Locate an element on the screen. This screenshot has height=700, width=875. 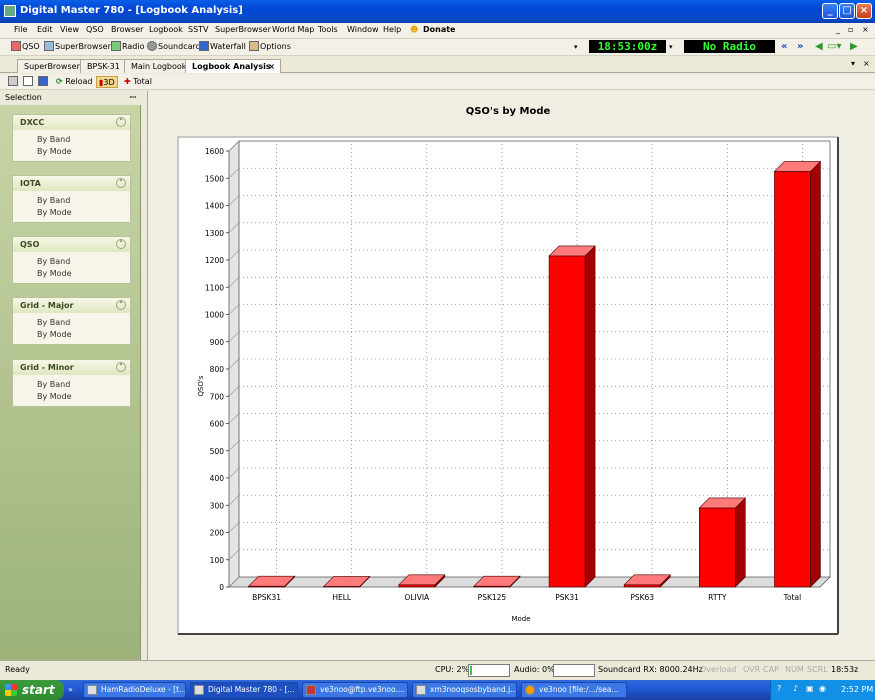
tab-superbrowser: SuperBrowser is located at coordinates (52, 66).